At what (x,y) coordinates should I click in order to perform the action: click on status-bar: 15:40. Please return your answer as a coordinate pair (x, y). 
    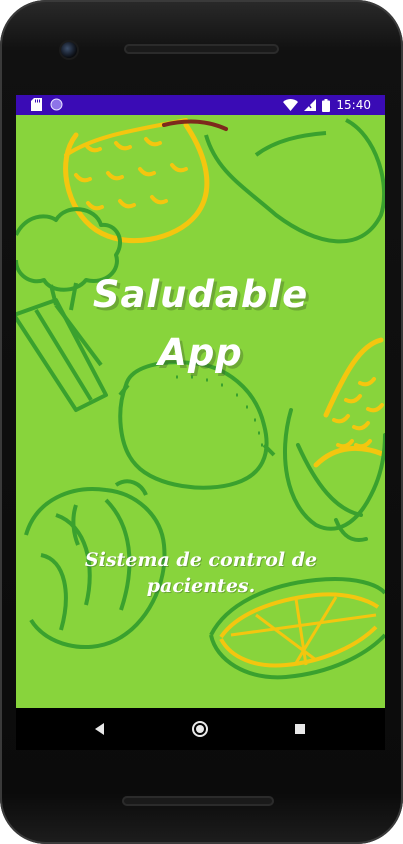
    Looking at the image, I should click on (200, 105).